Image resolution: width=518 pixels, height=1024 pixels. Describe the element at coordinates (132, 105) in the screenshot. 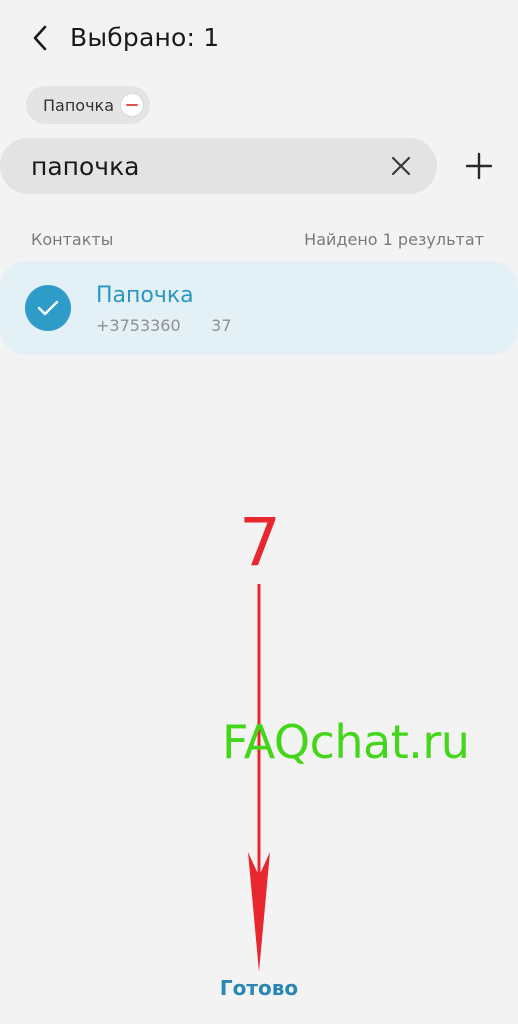

I see `minus-circle-icon` at that location.